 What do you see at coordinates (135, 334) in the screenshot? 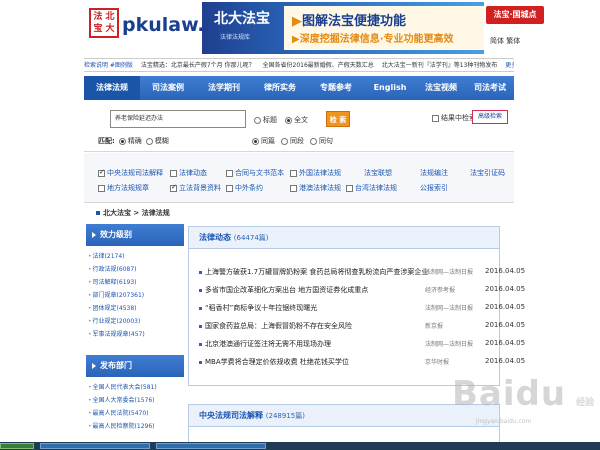
I see `sidebar-item: •军事法规规章(457)` at bounding box center [135, 334].